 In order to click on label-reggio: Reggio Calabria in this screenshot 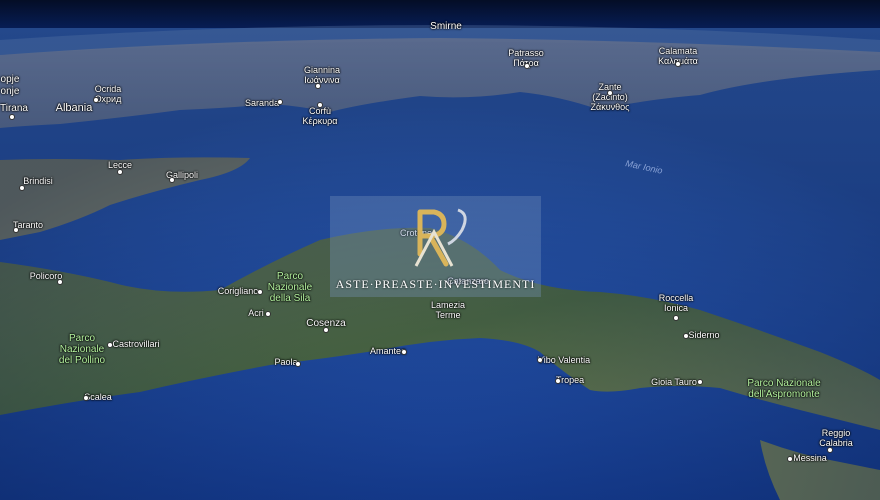, I will do `click(836, 438)`.